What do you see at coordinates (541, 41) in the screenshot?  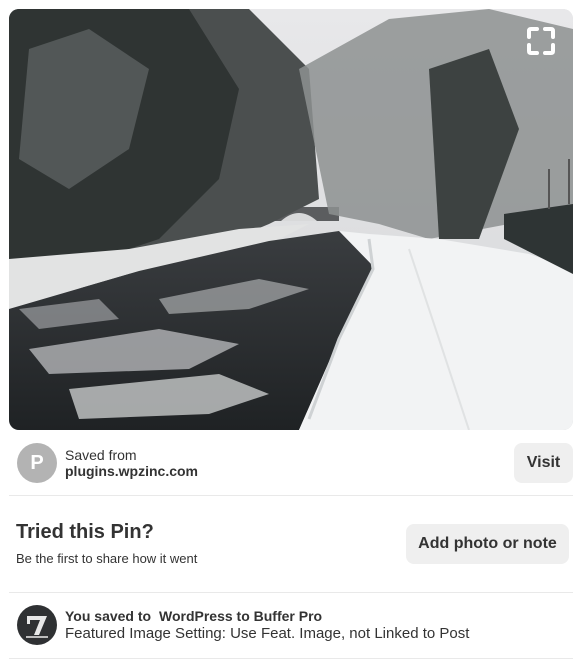 I see `expand-icon` at bounding box center [541, 41].